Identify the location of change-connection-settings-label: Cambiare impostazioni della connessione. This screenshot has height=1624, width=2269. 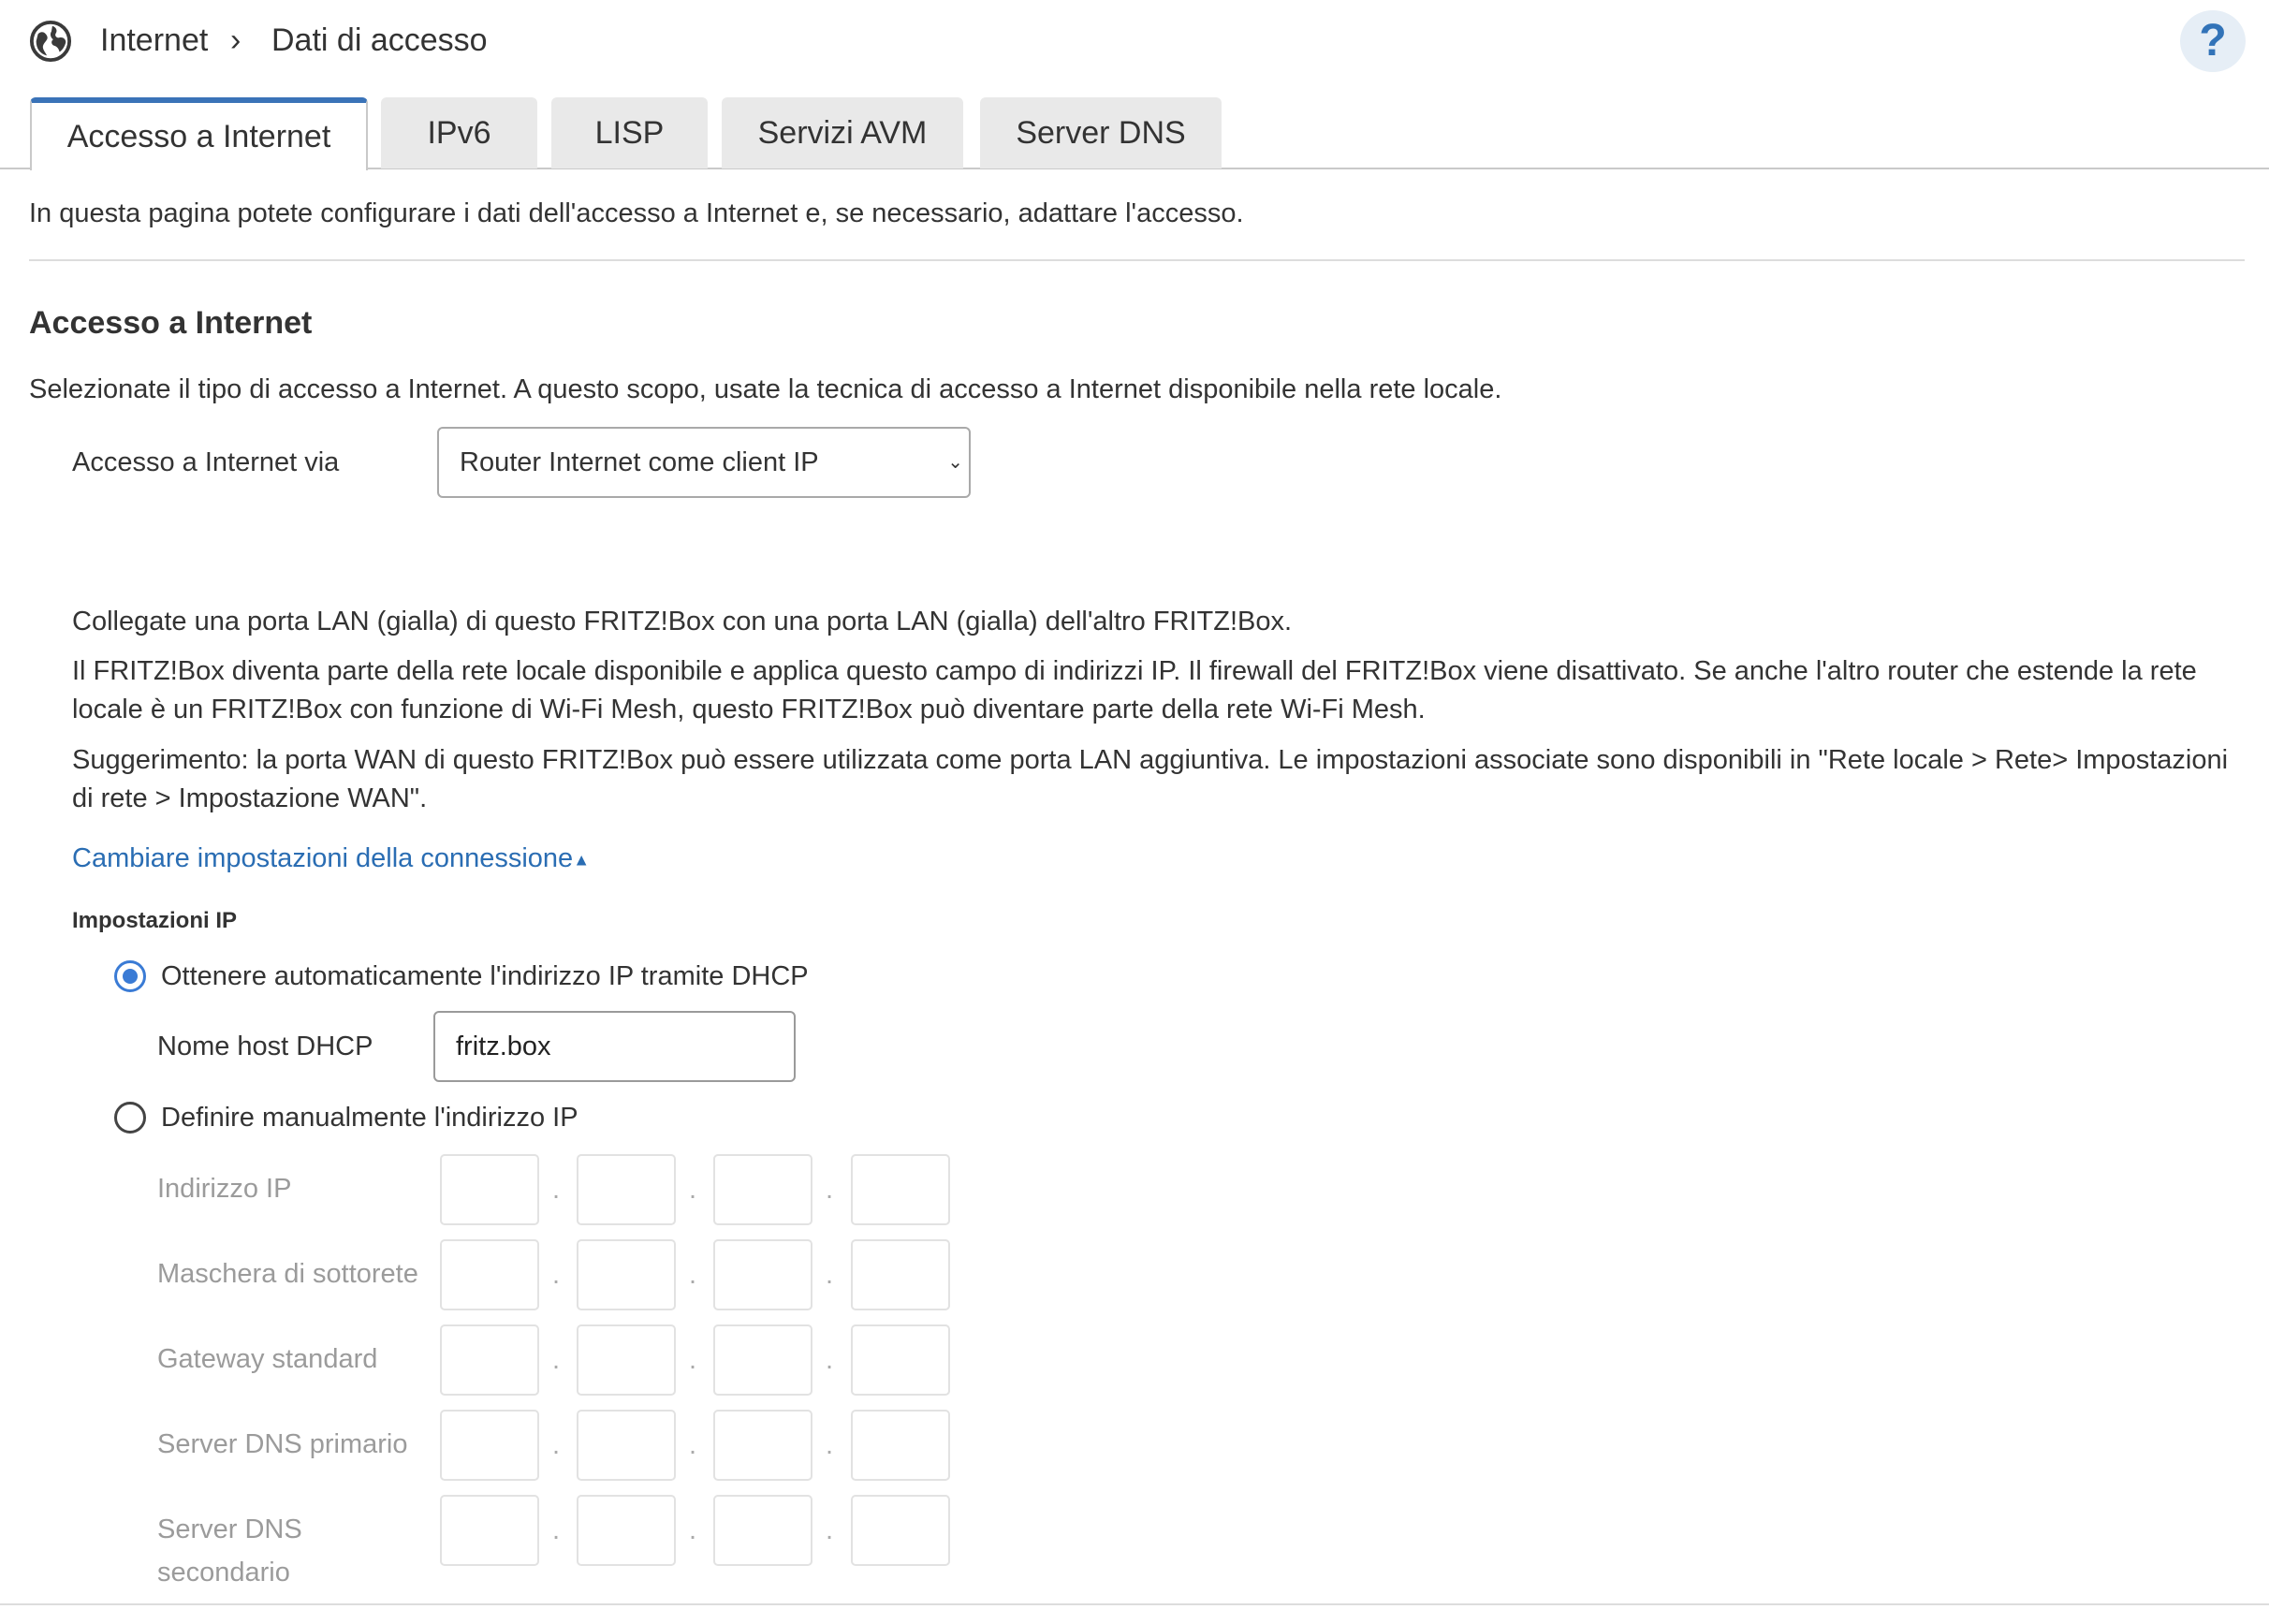
(323, 858).